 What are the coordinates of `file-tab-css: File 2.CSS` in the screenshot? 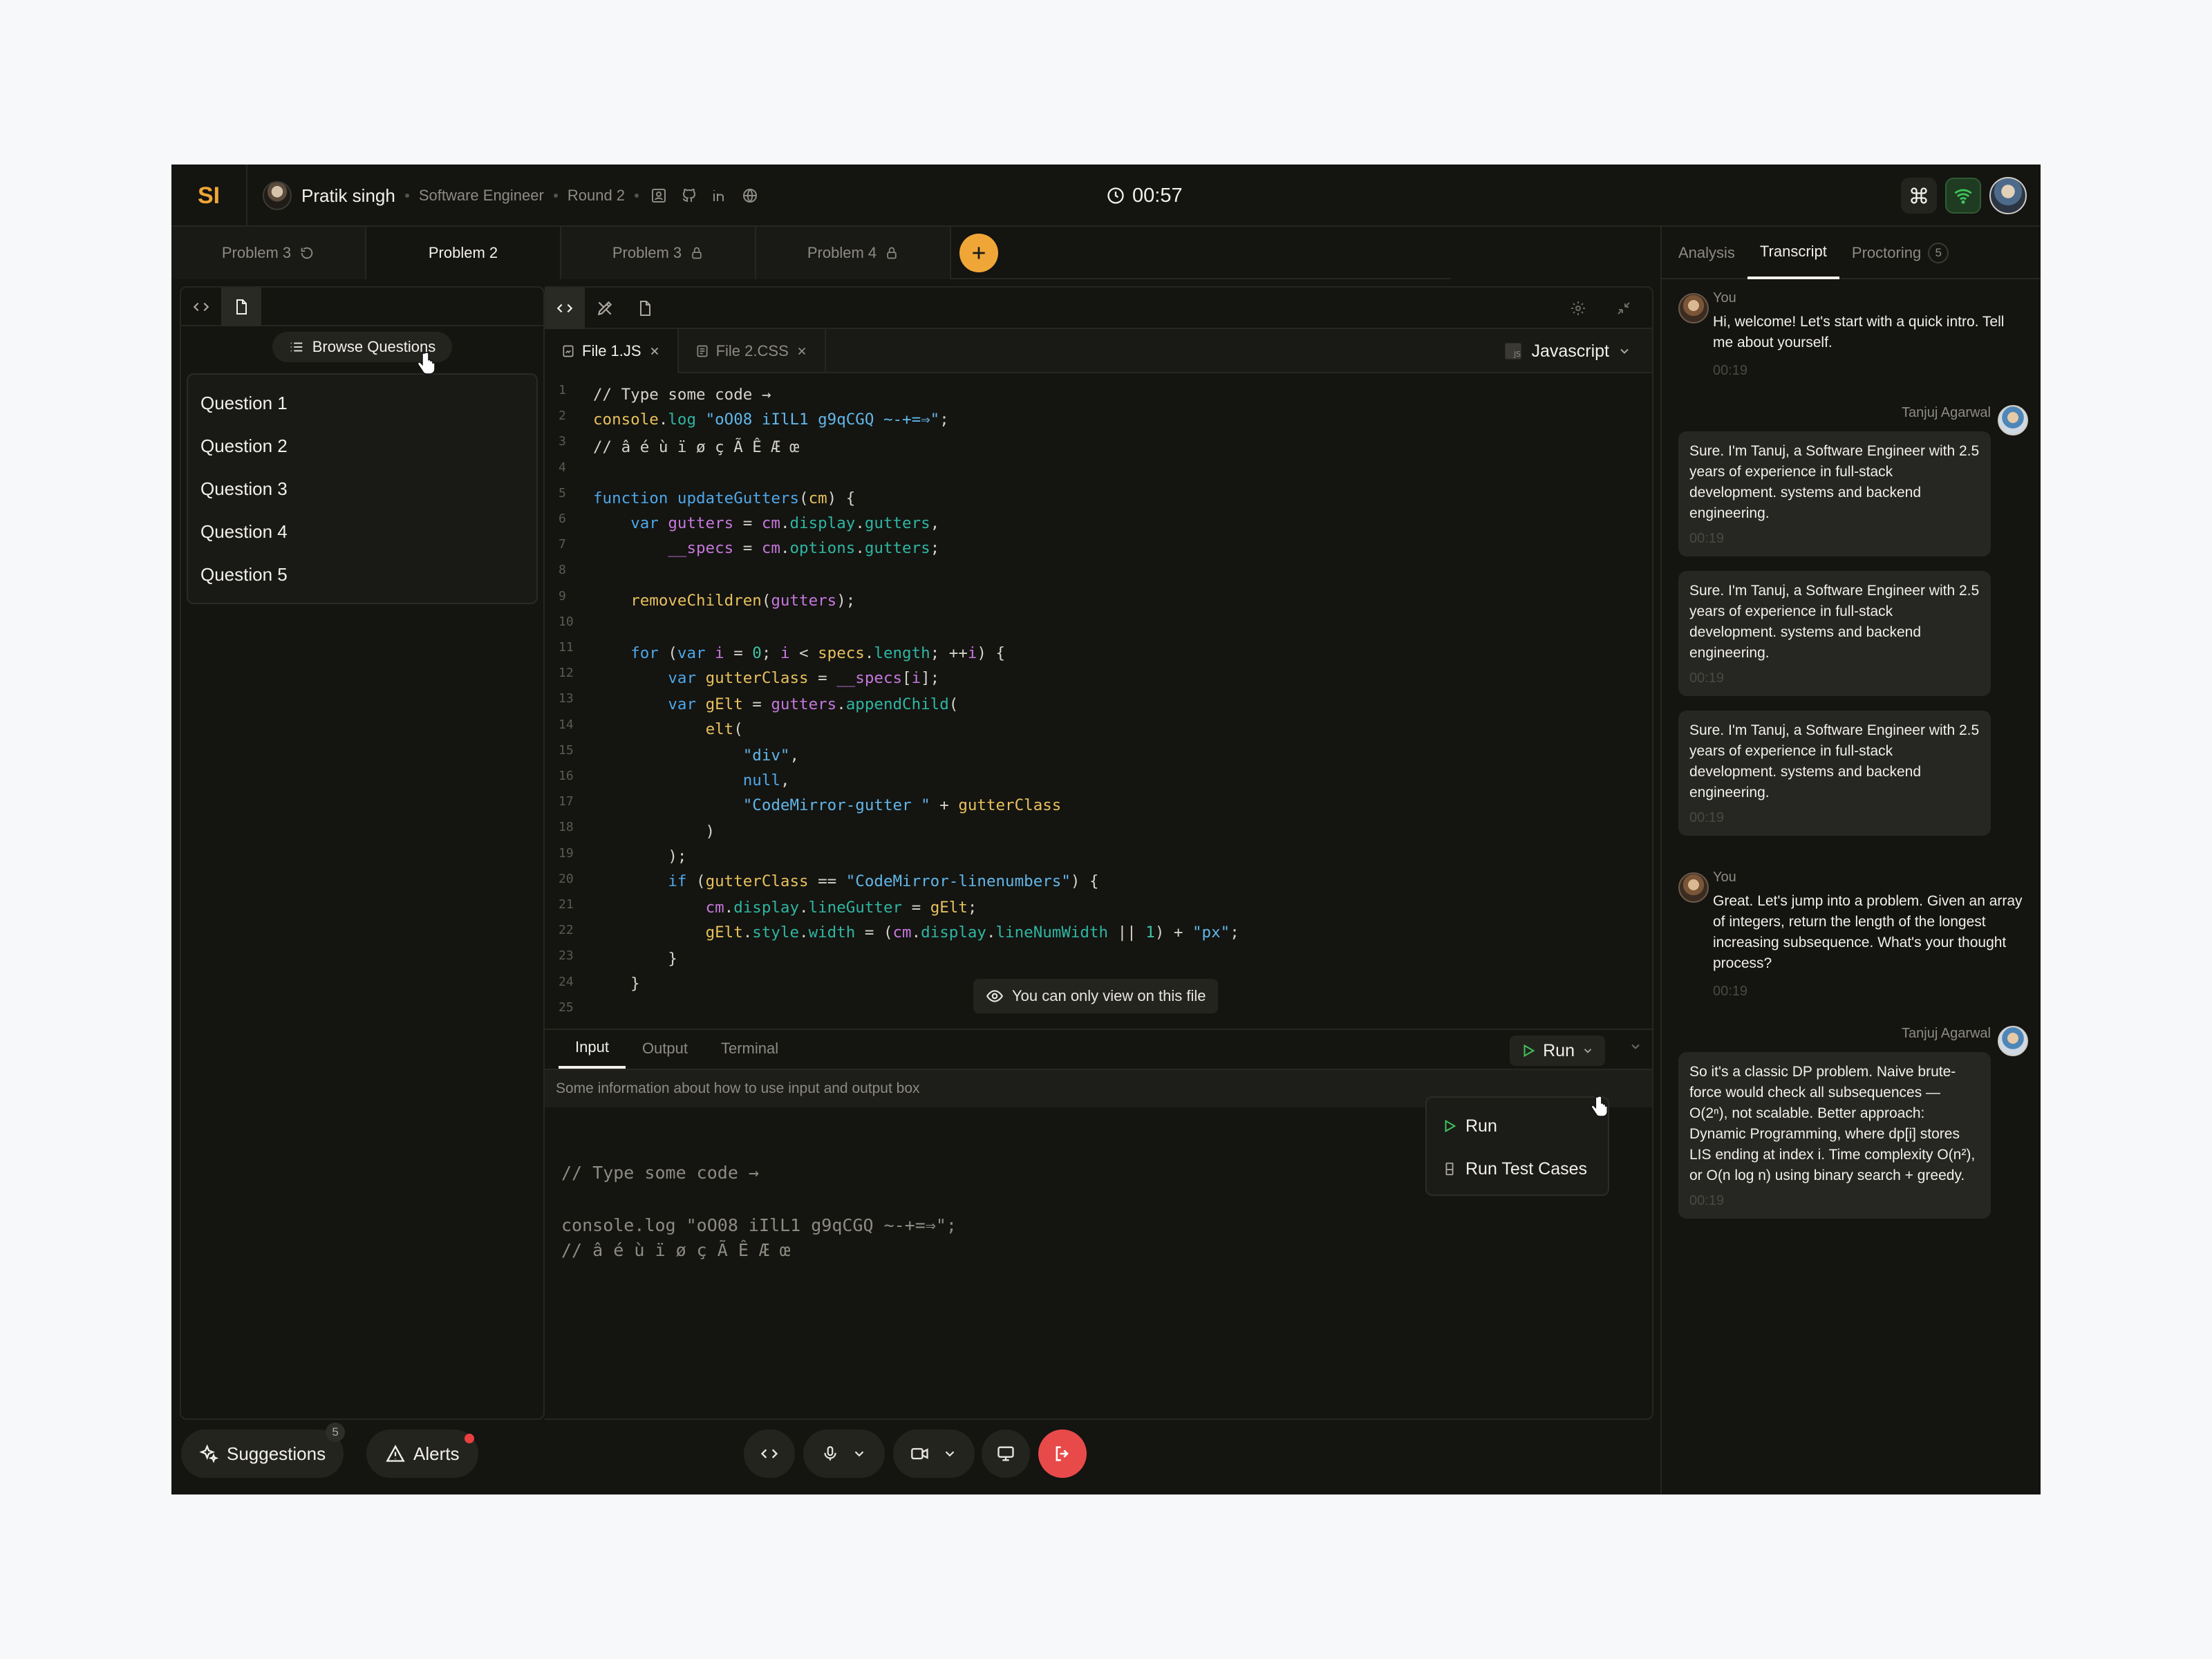 It's located at (752, 351).